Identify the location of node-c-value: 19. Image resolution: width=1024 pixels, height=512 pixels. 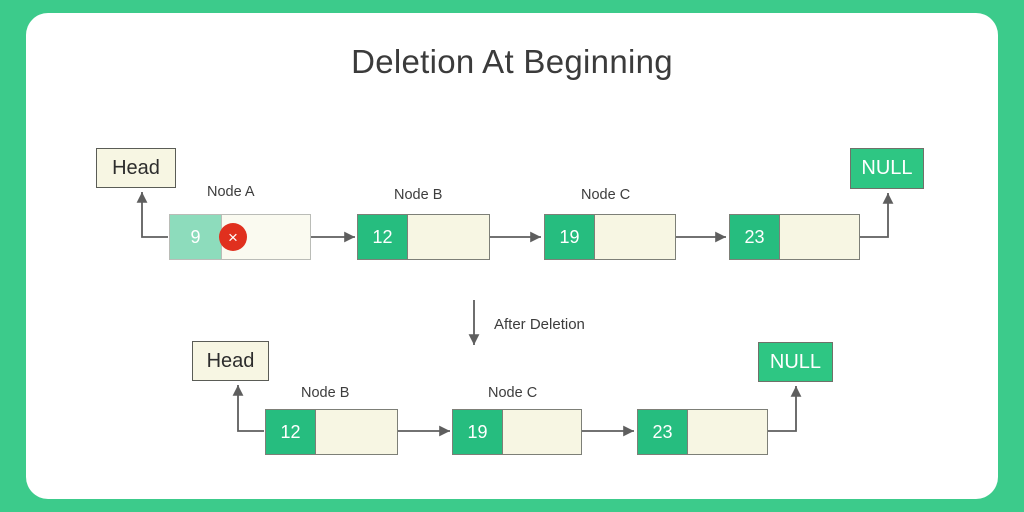
(570, 237).